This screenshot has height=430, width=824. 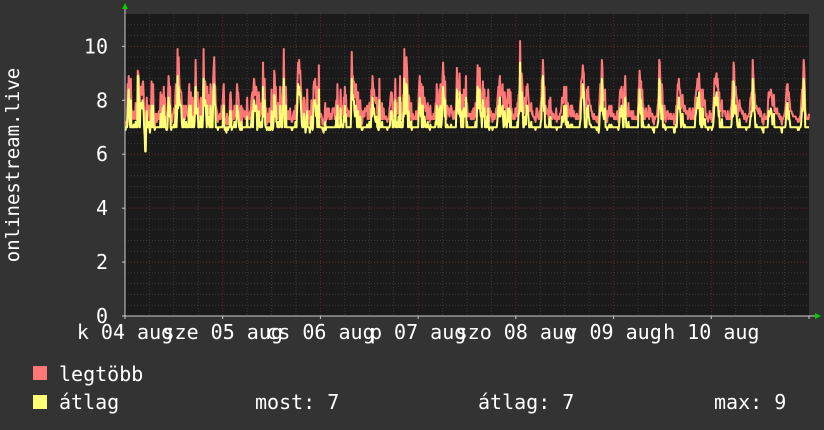 What do you see at coordinates (96, 46) in the screenshot?
I see `y-tick-label: 10` at bounding box center [96, 46].